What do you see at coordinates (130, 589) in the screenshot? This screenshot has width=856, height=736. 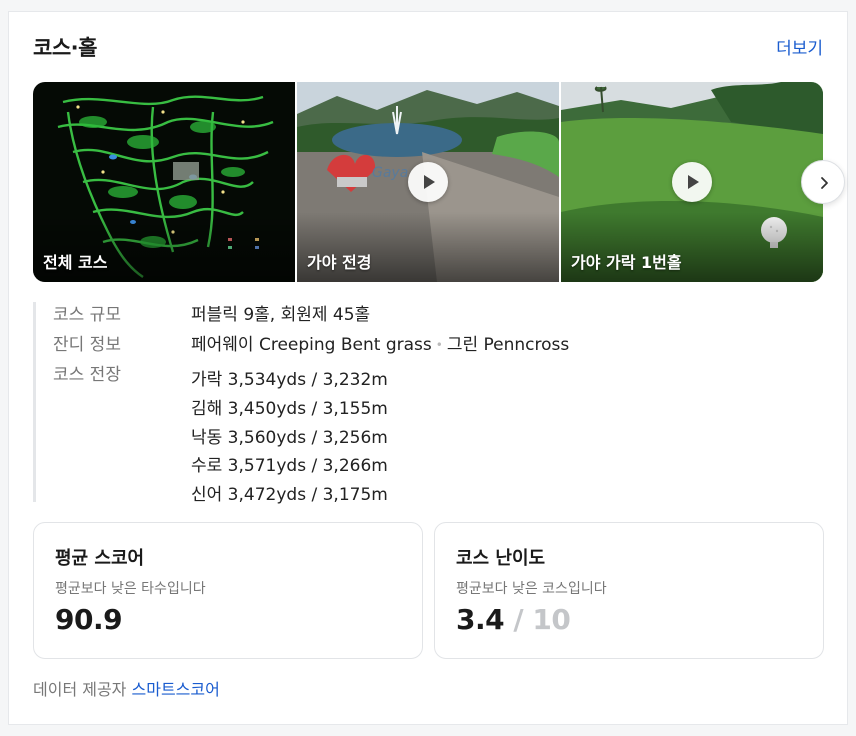 I see `stat-subtitle: 평균보다 낮은 타수입니다` at bounding box center [130, 589].